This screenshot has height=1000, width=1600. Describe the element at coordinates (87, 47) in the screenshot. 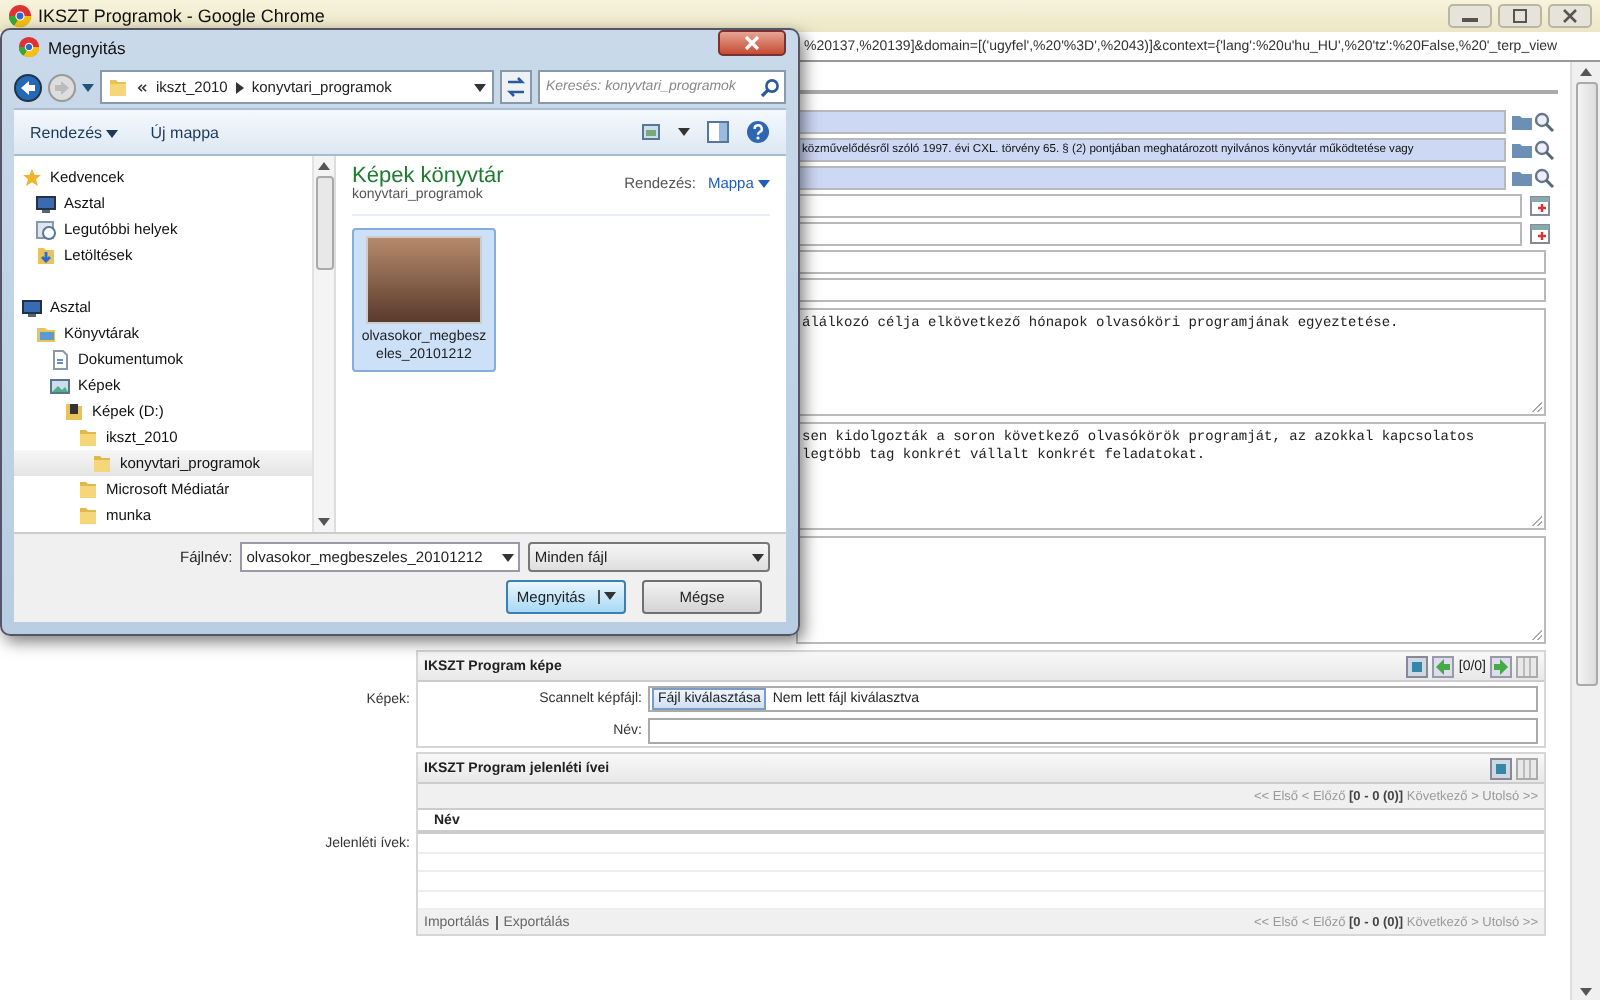

I see `dialog-title: Megnyitás` at that location.